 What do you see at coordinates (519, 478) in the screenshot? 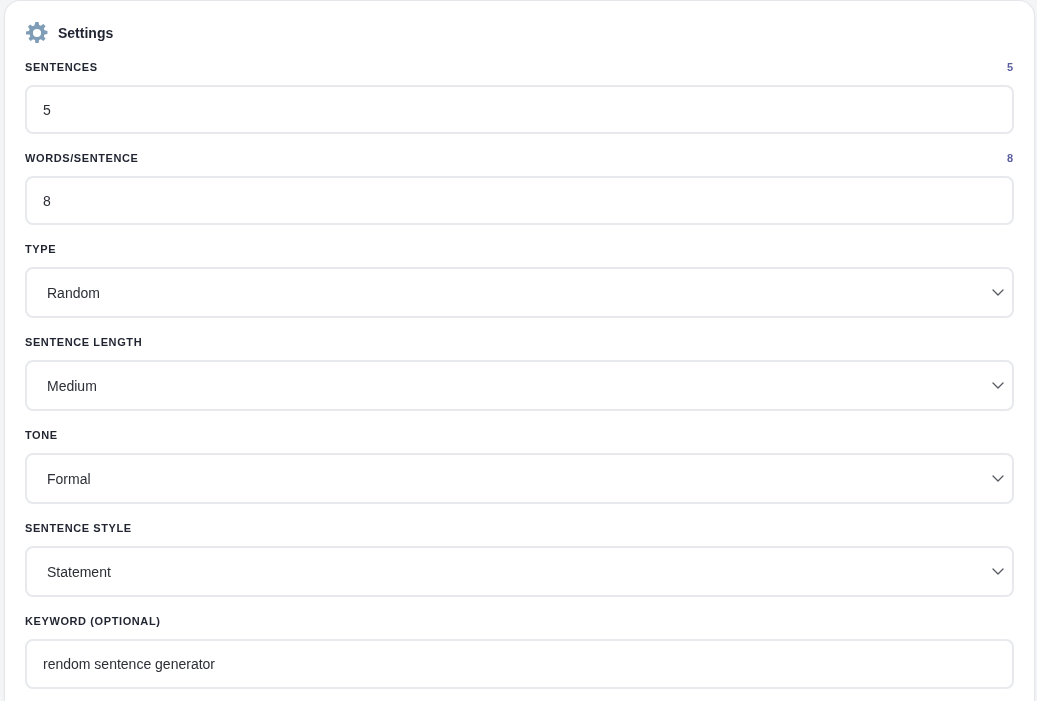
I see `select-dropdown: Formal` at bounding box center [519, 478].